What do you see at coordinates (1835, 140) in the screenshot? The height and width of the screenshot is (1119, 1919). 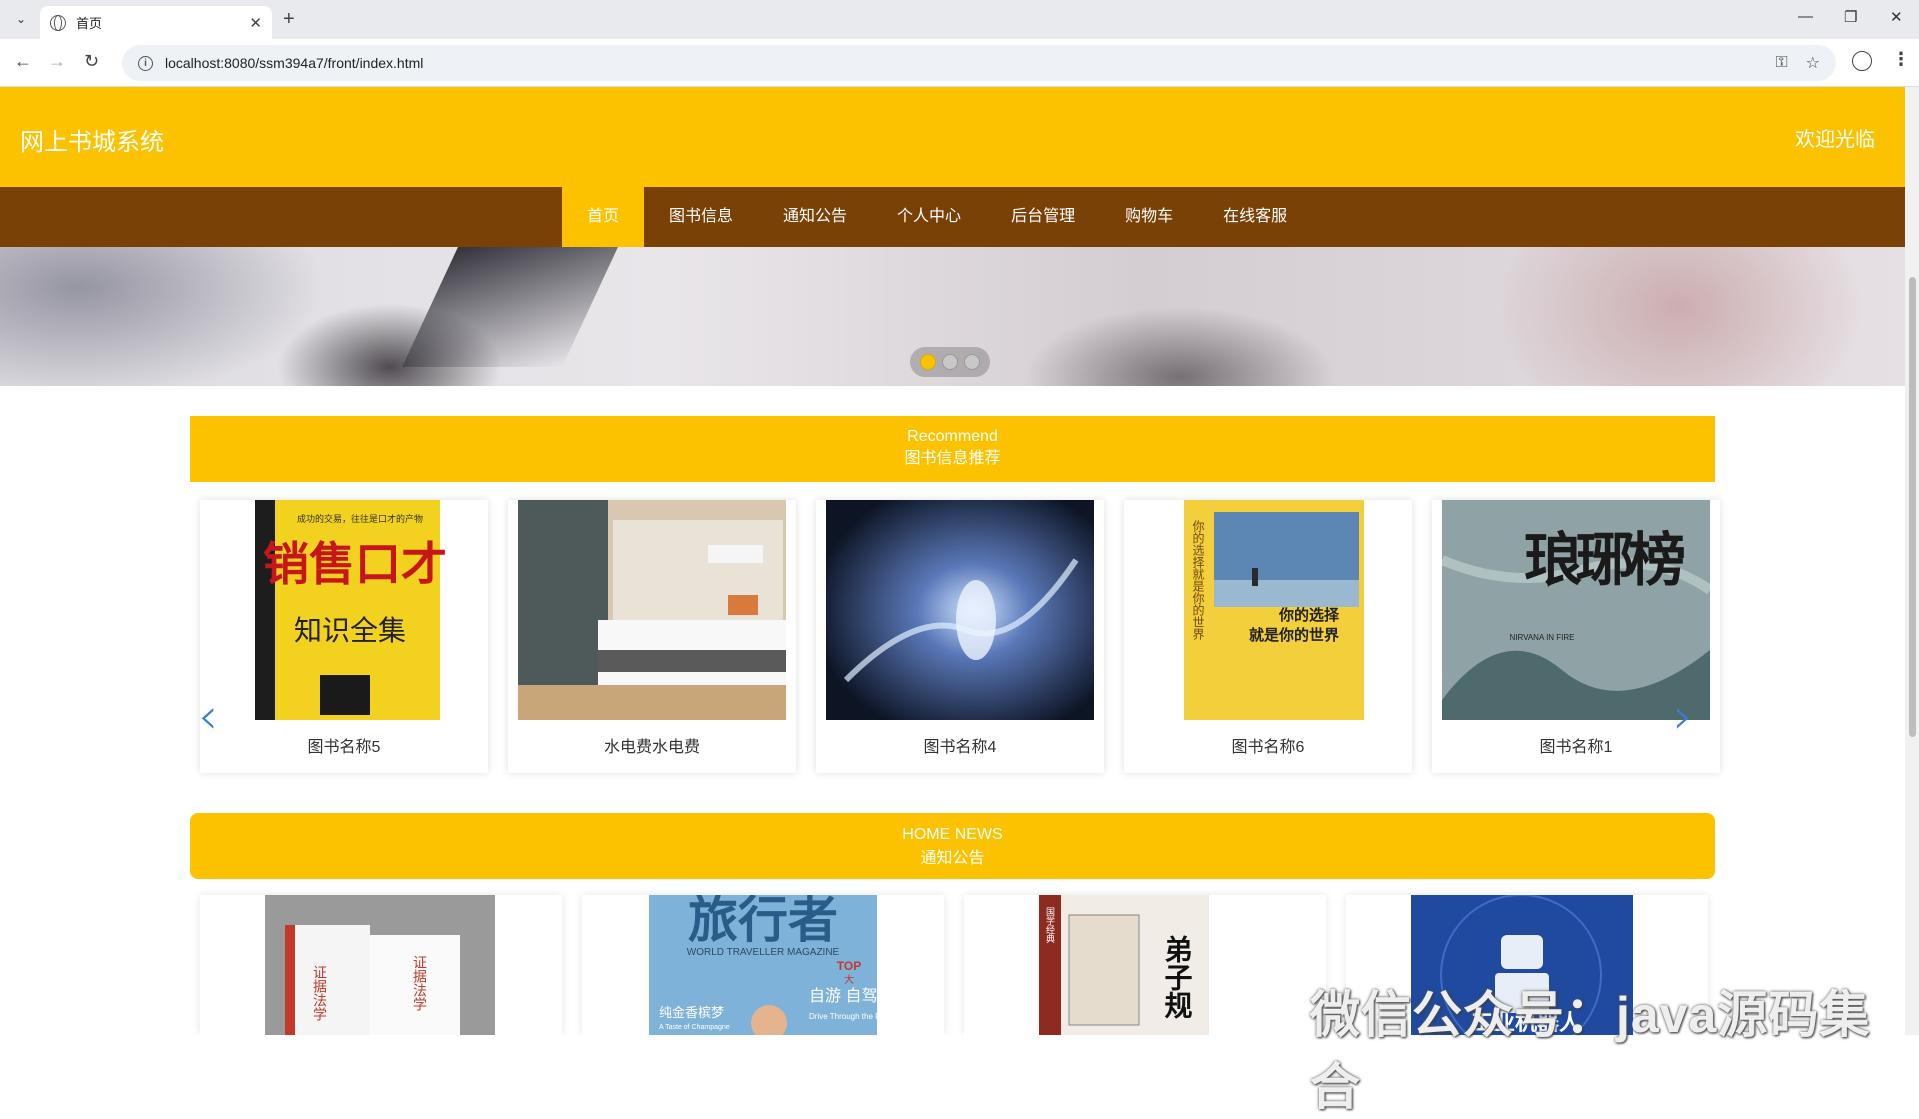 I see `welcome-text: 欢迎光临` at bounding box center [1835, 140].